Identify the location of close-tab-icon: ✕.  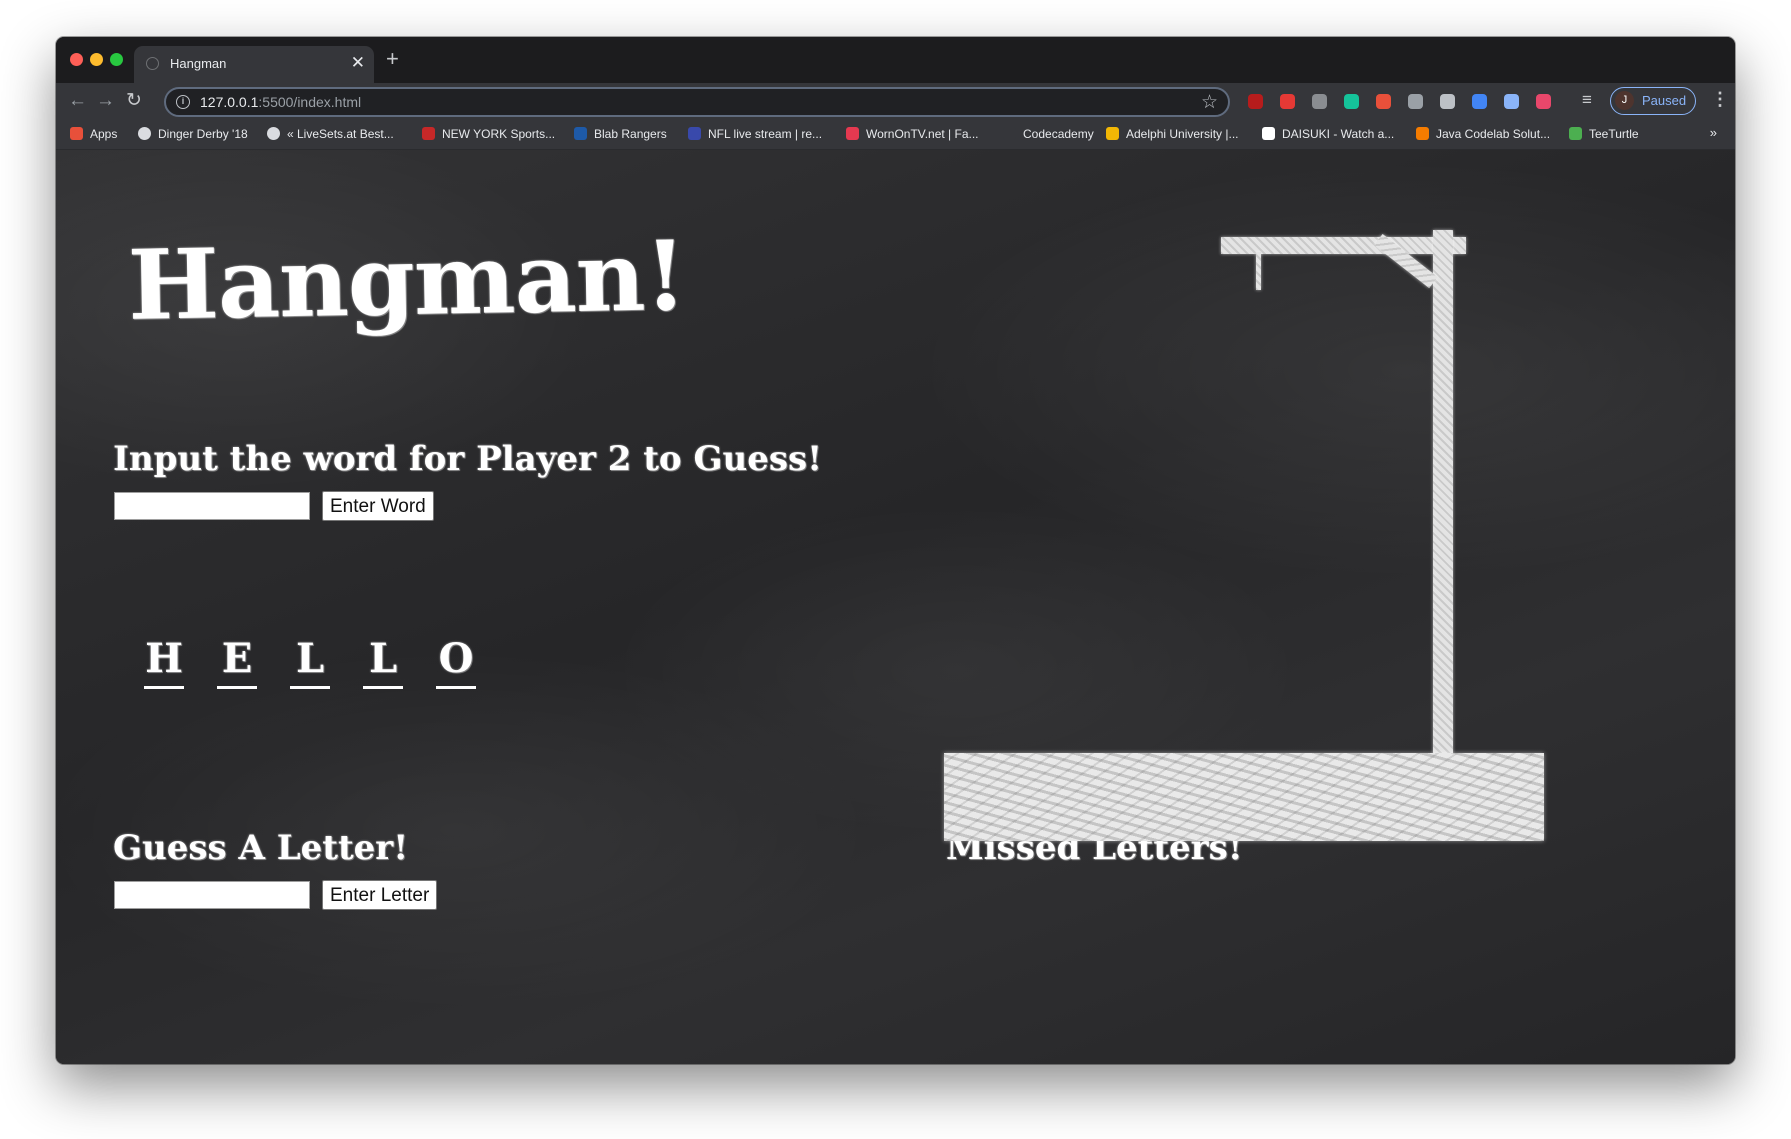
(358, 63).